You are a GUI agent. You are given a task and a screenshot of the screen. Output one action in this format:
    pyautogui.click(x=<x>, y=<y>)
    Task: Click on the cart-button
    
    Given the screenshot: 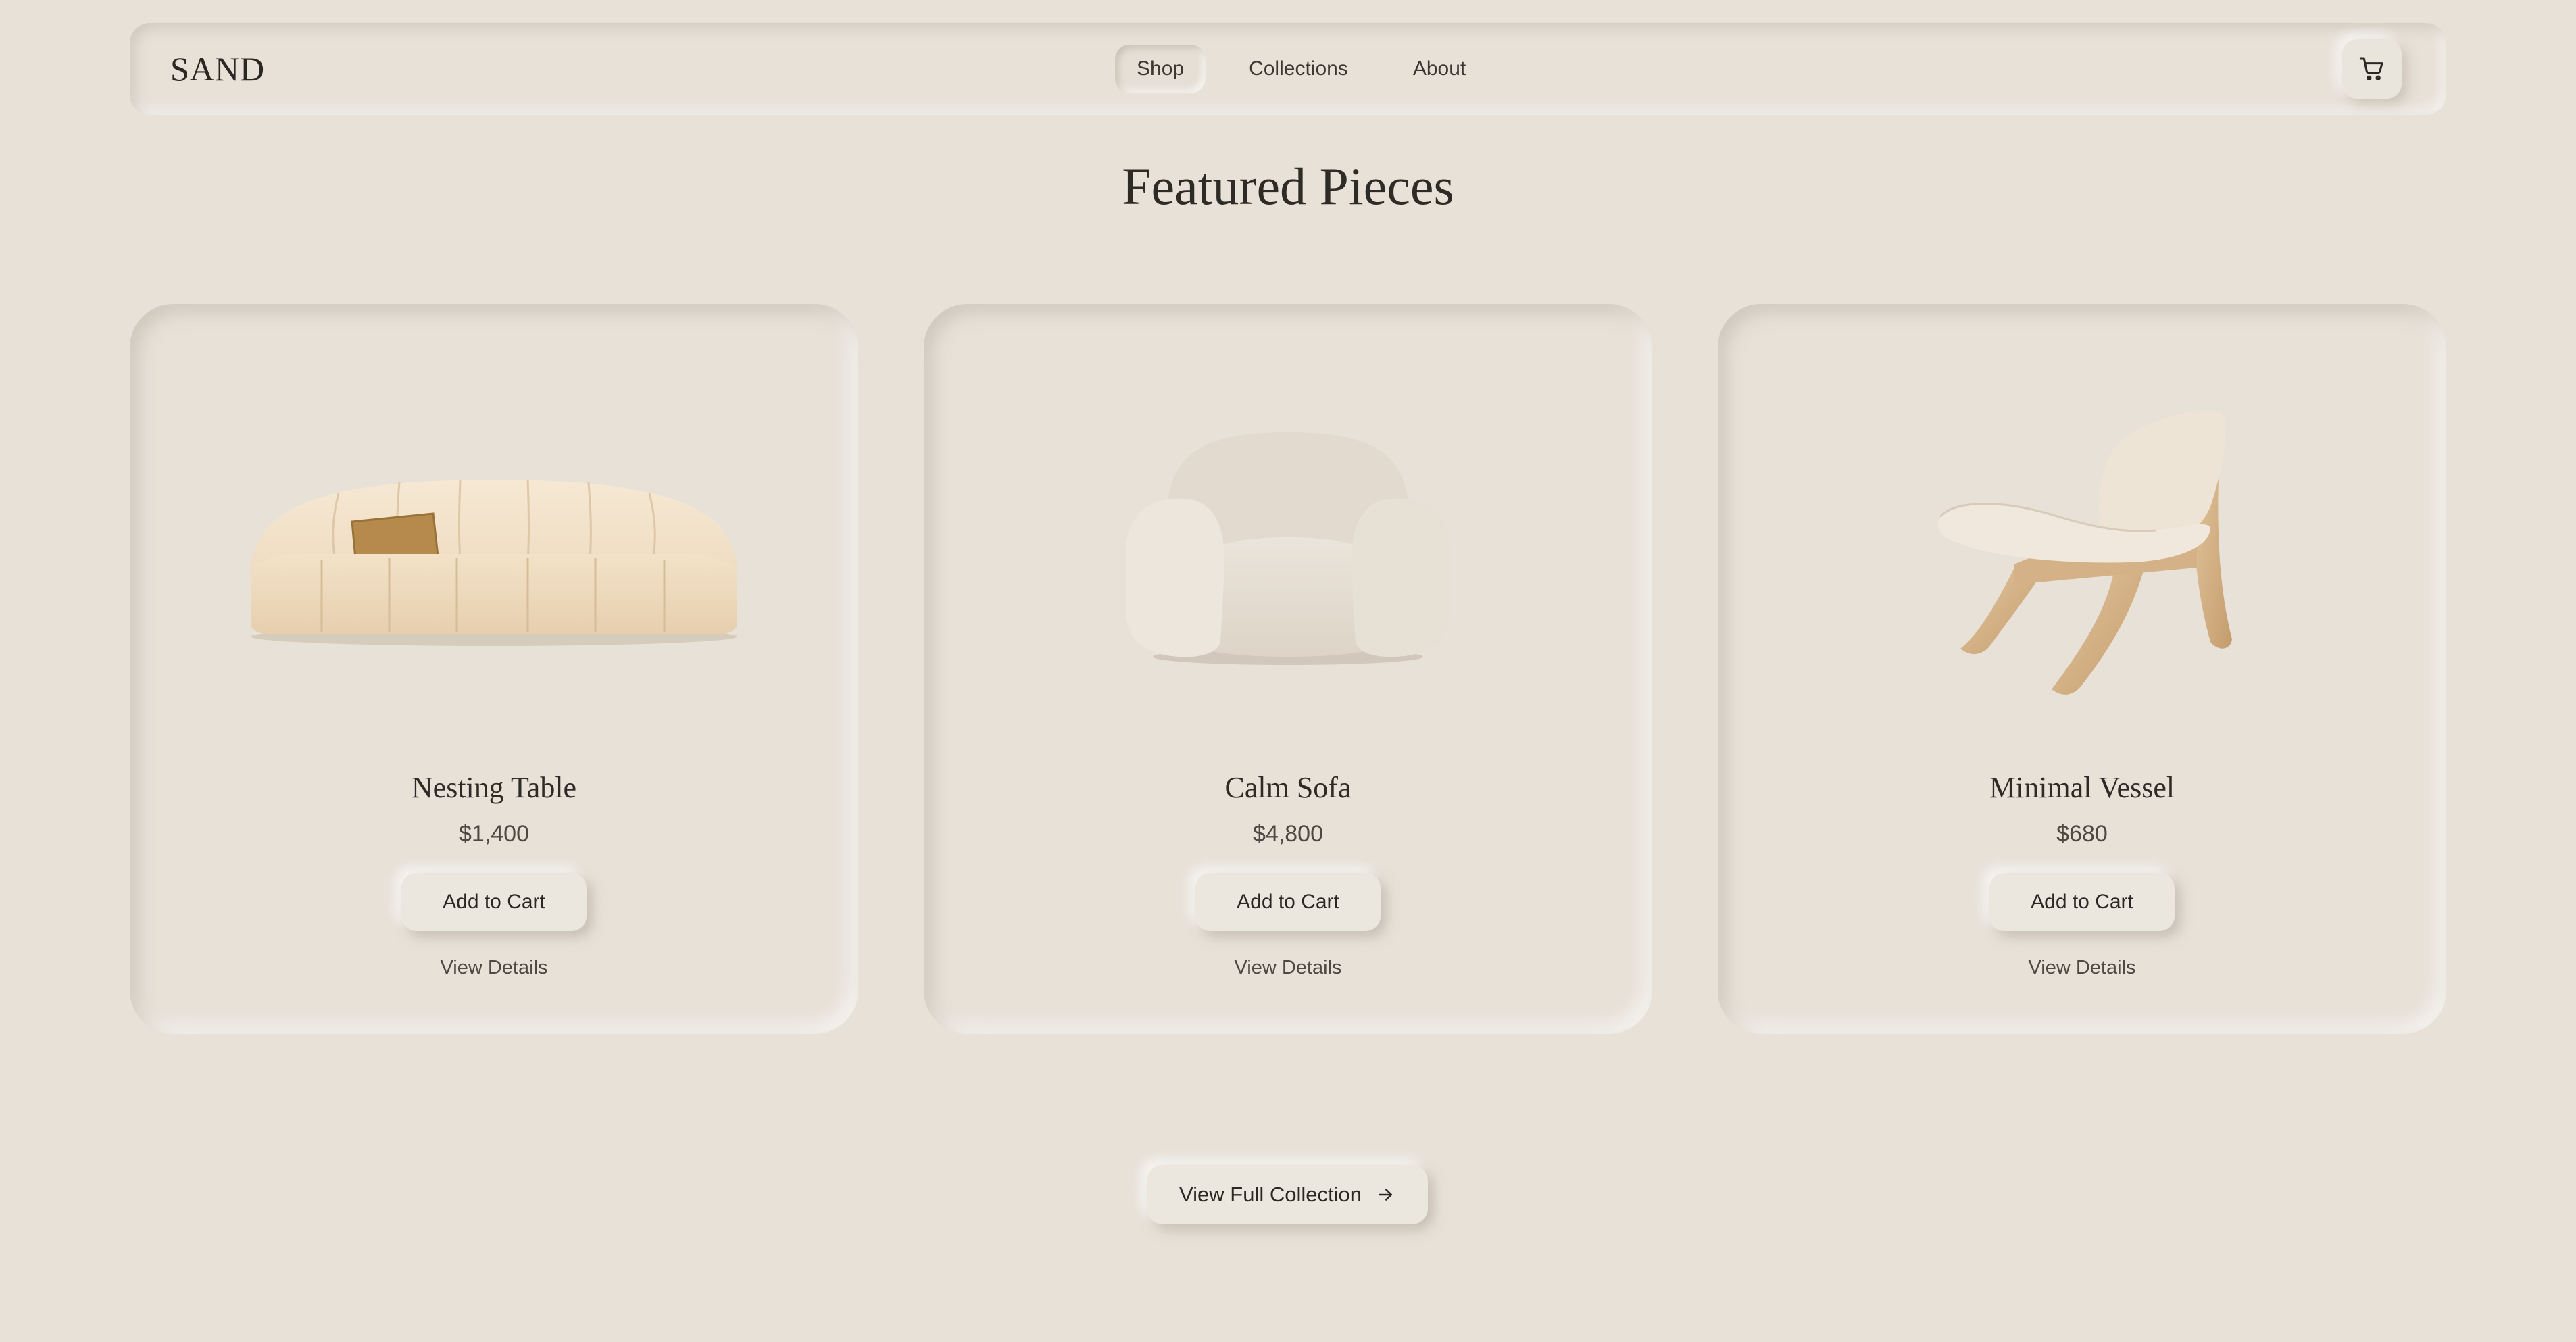 What is the action you would take?
    pyautogui.click(x=2372, y=69)
    